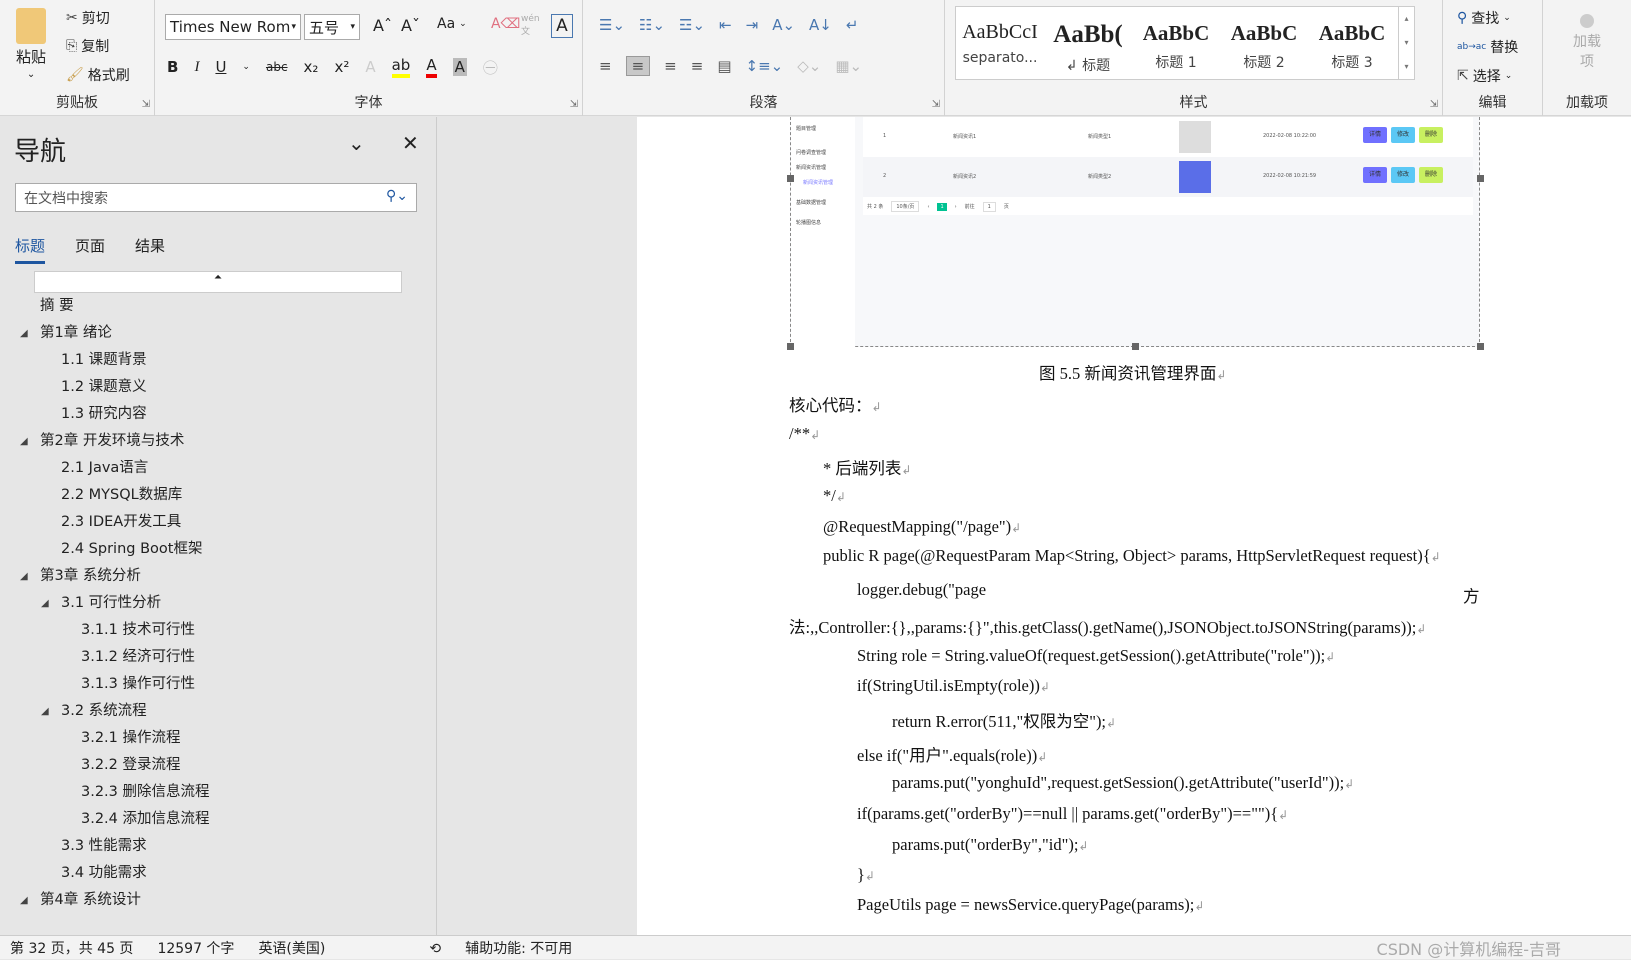 The height and width of the screenshot is (960, 1631). What do you see at coordinates (1088, 43) in the screenshot?
I see `style-1: AaBb(↲ 标题` at bounding box center [1088, 43].